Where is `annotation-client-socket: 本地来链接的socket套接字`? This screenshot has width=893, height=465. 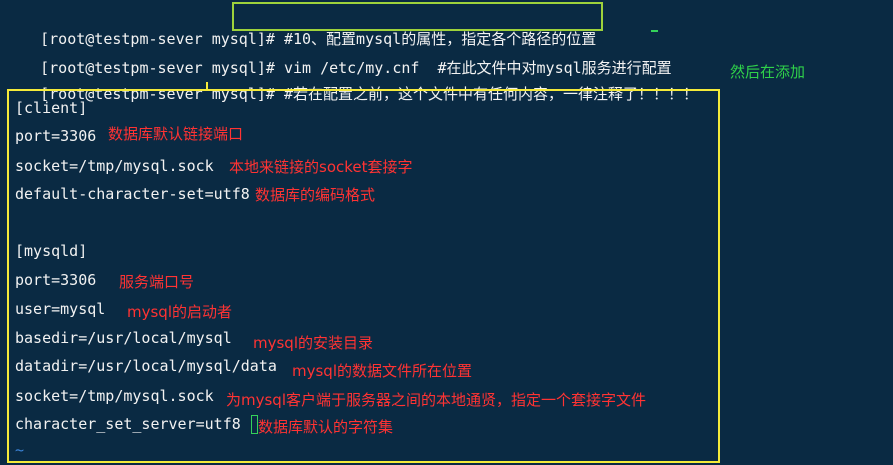
annotation-client-socket: 本地来链接的socket套接字 is located at coordinates (321, 167).